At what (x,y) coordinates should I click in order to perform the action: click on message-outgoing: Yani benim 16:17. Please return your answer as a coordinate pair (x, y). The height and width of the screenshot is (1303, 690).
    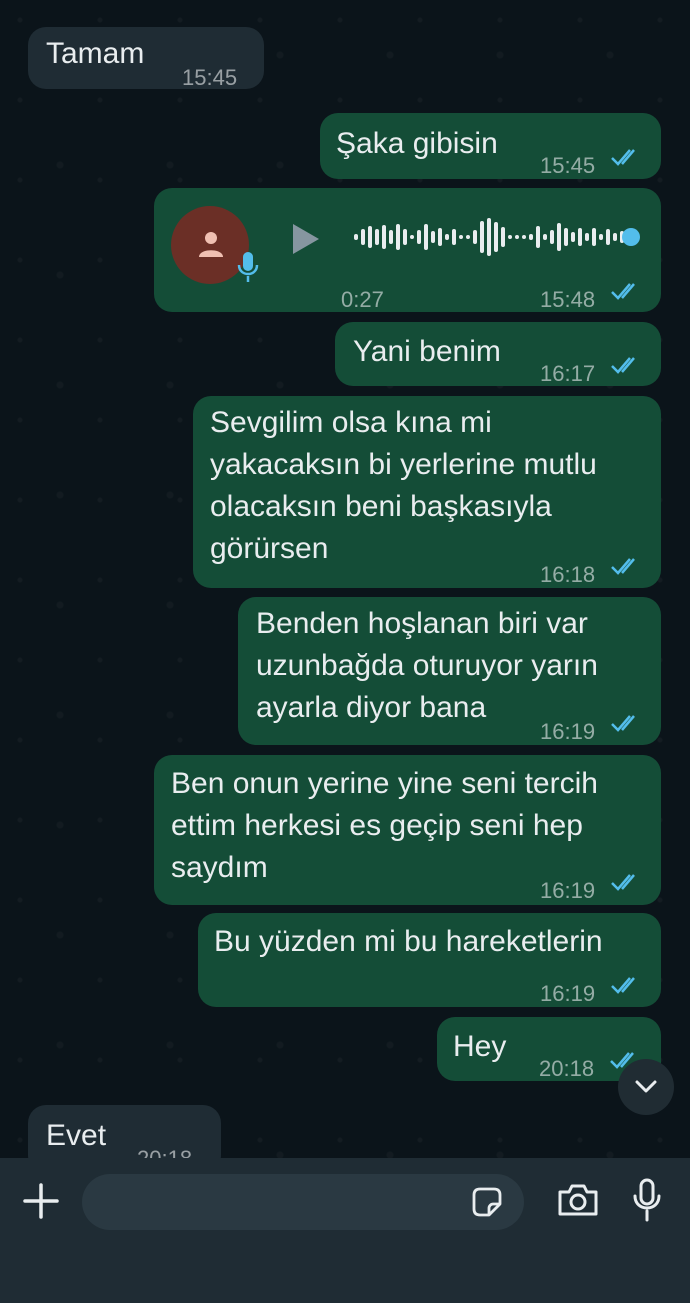
    Looking at the image, I should click on (498, 354).